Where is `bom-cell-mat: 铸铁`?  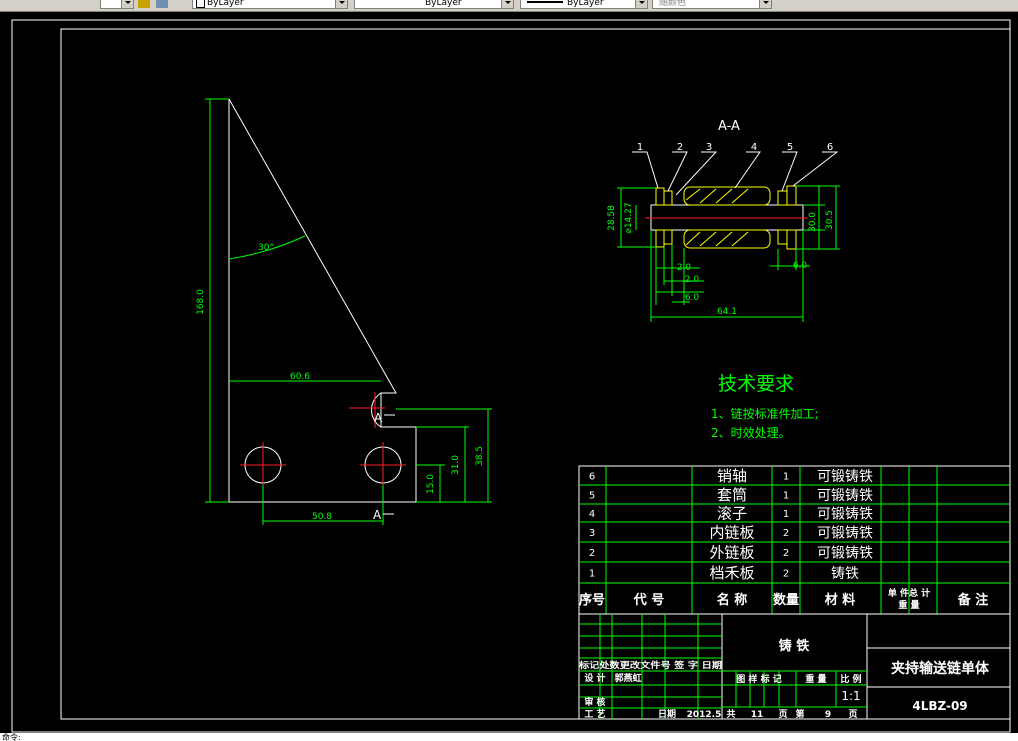
bom-cell-mat: 铸铁 is located at coordinates (845, 574).